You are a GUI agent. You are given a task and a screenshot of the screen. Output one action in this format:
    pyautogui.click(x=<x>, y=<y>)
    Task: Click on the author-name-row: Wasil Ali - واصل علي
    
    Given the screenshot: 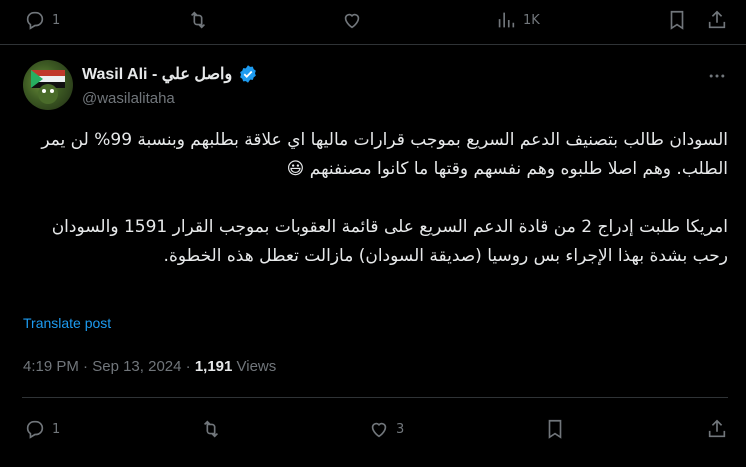 What is the action you would take?
    pyautogui.click(x=170, y=74)
    